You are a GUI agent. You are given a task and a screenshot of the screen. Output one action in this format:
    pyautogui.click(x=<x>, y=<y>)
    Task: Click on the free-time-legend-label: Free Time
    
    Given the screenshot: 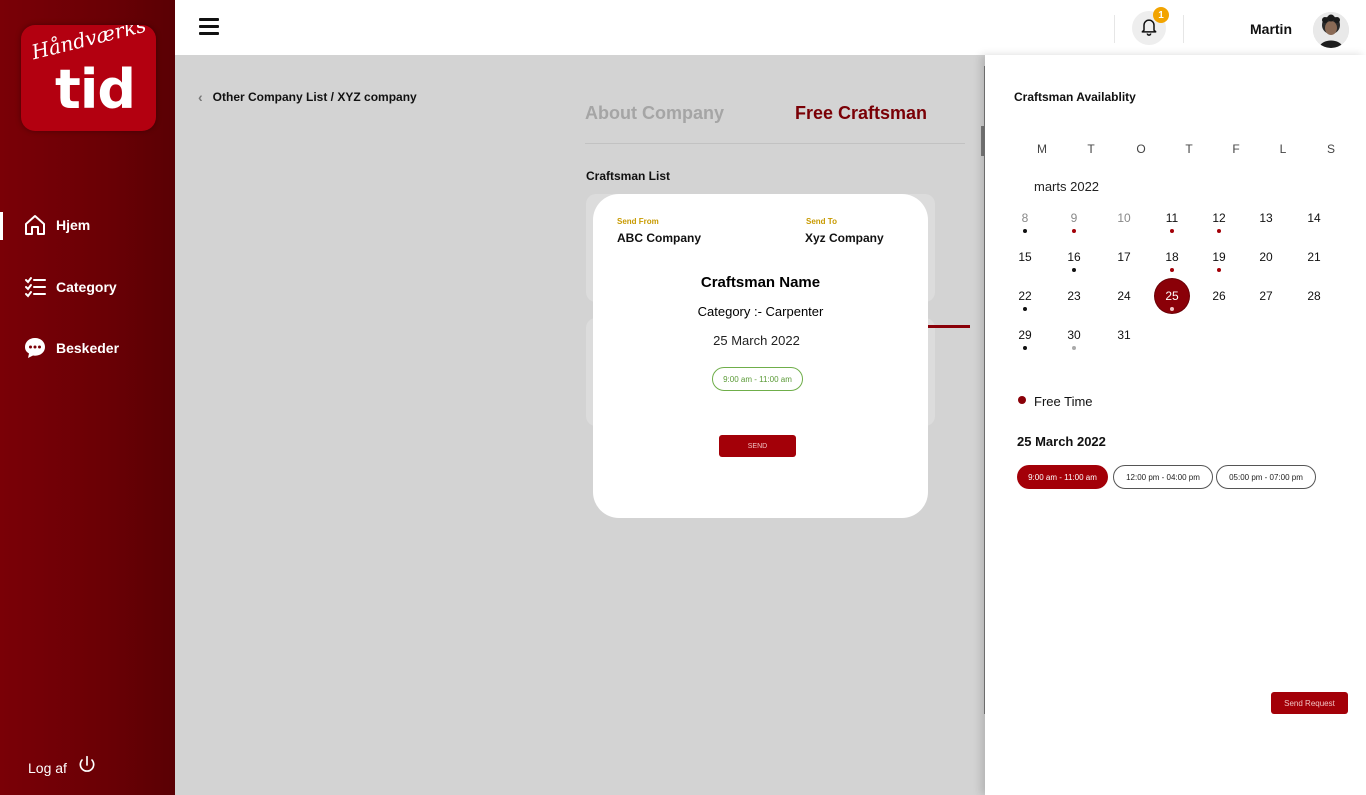 What is the action you would take?
    pyautogui.click(x=1063, y=401)
    